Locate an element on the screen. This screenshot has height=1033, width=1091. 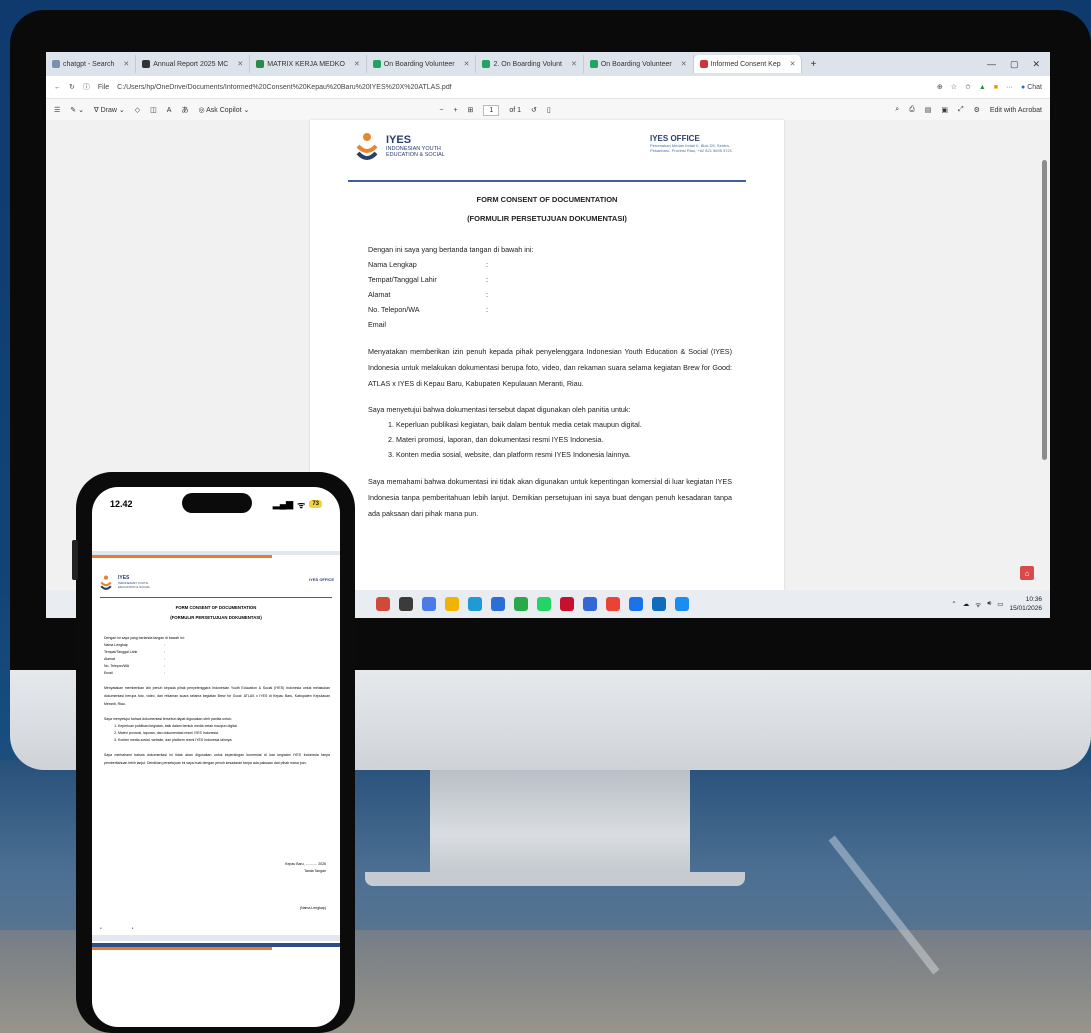
tab-onboarding-1: On Boarding Volunteer ✕ is located at coordinates (422, 64).